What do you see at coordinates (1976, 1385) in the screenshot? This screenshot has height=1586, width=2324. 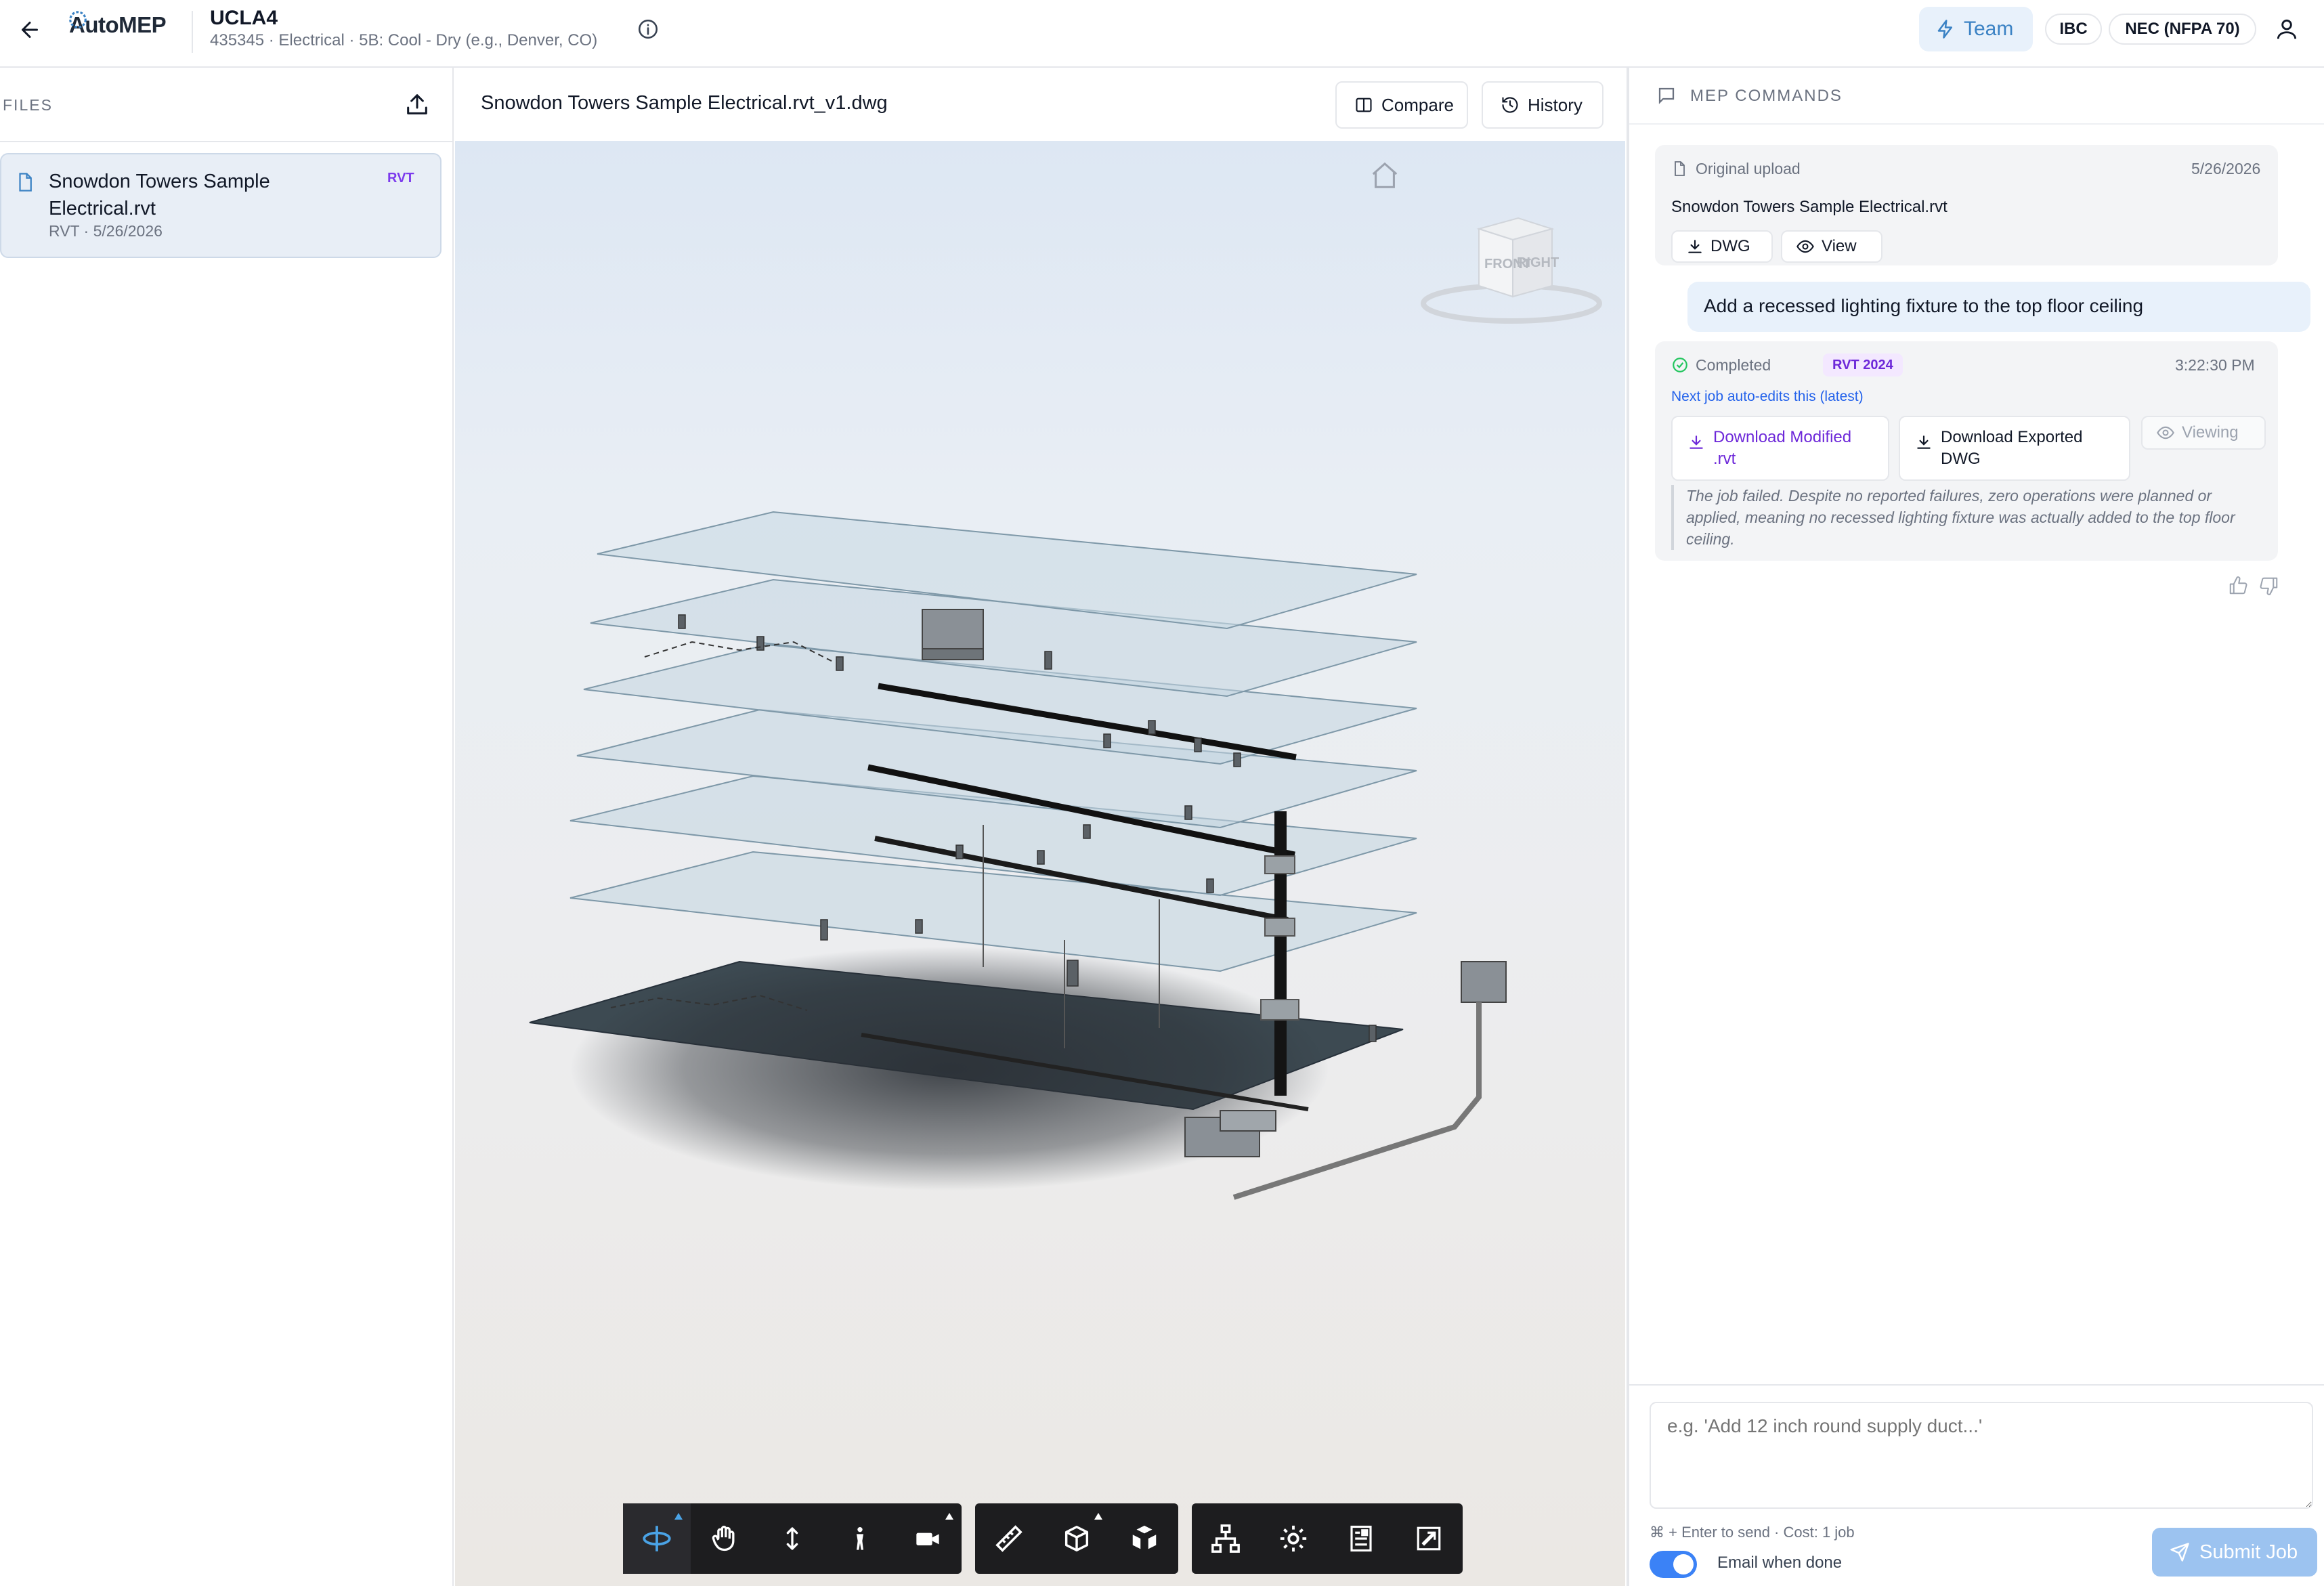 I see `composer-divider` at bounding box center [1976, 1385].